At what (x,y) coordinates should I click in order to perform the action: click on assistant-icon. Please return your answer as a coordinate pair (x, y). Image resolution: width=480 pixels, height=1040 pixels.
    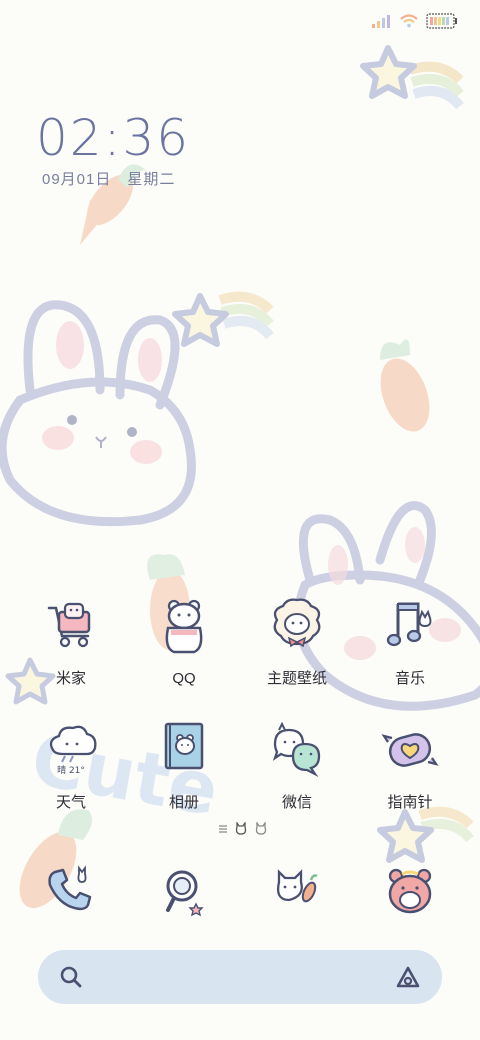
    Looking at the image, I should click on (408, 977).